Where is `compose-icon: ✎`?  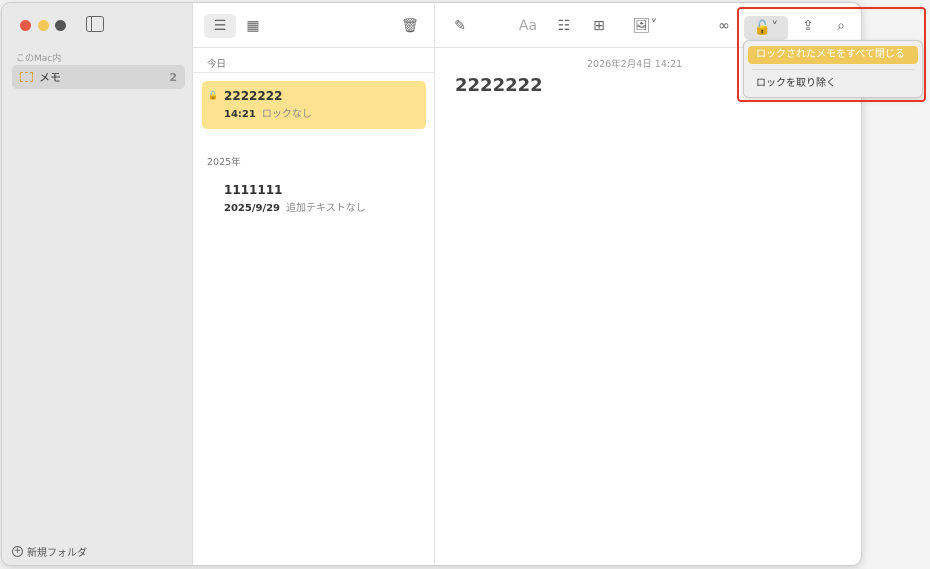 compose-icon: ✎ is located at coordinates (460, 26).